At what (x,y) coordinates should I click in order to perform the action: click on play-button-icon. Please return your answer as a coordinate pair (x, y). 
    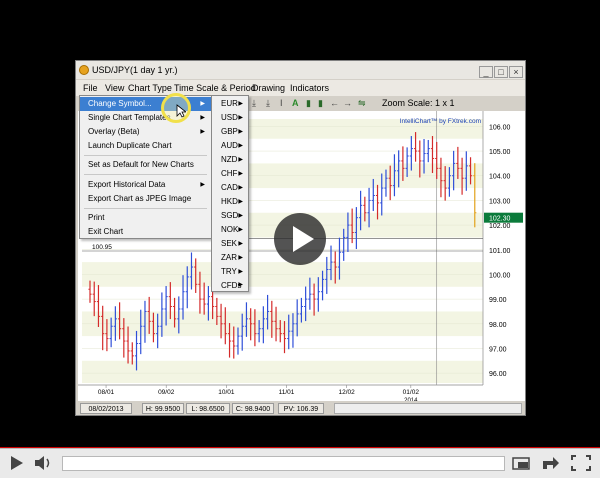
    Looking at the image, I should click on (17, 463).